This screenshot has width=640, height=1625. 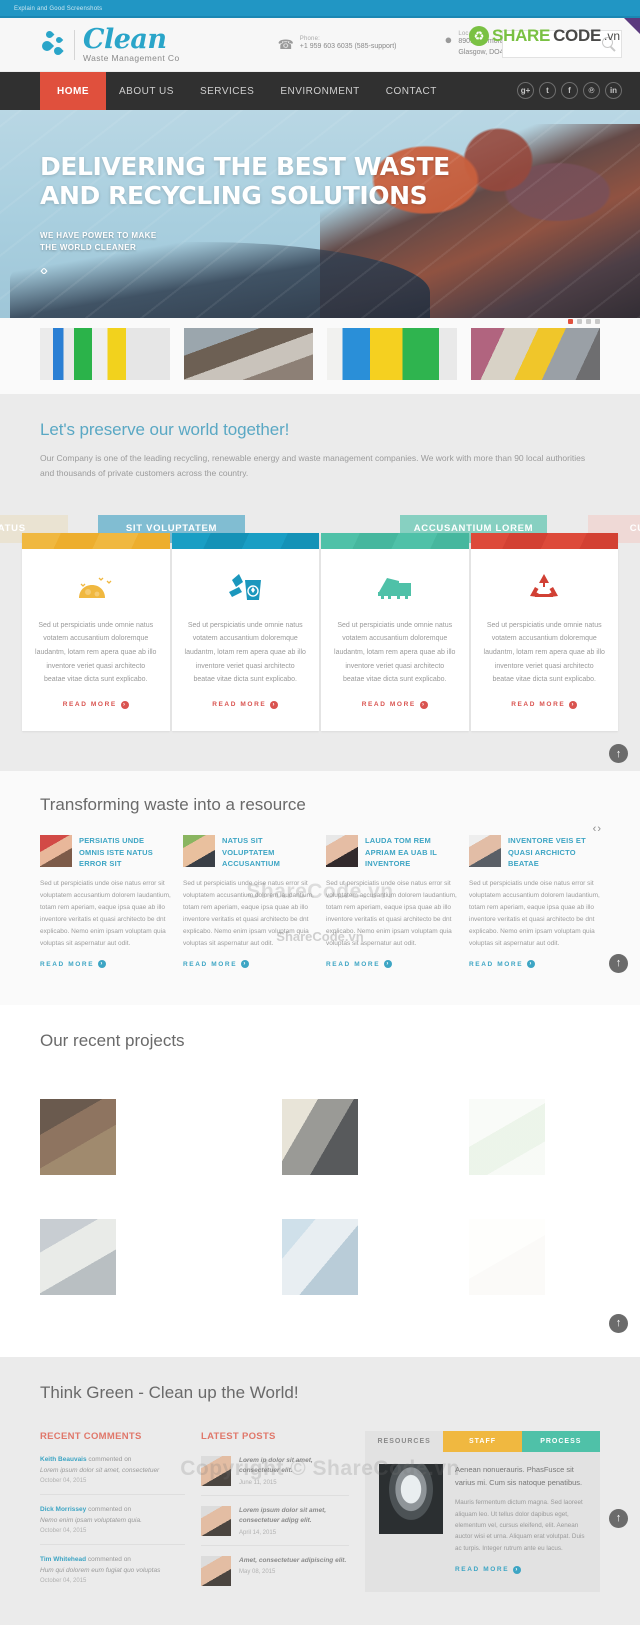 I want to click on scroll-to-top-button-1: ↑, so click(x=618, y=754).